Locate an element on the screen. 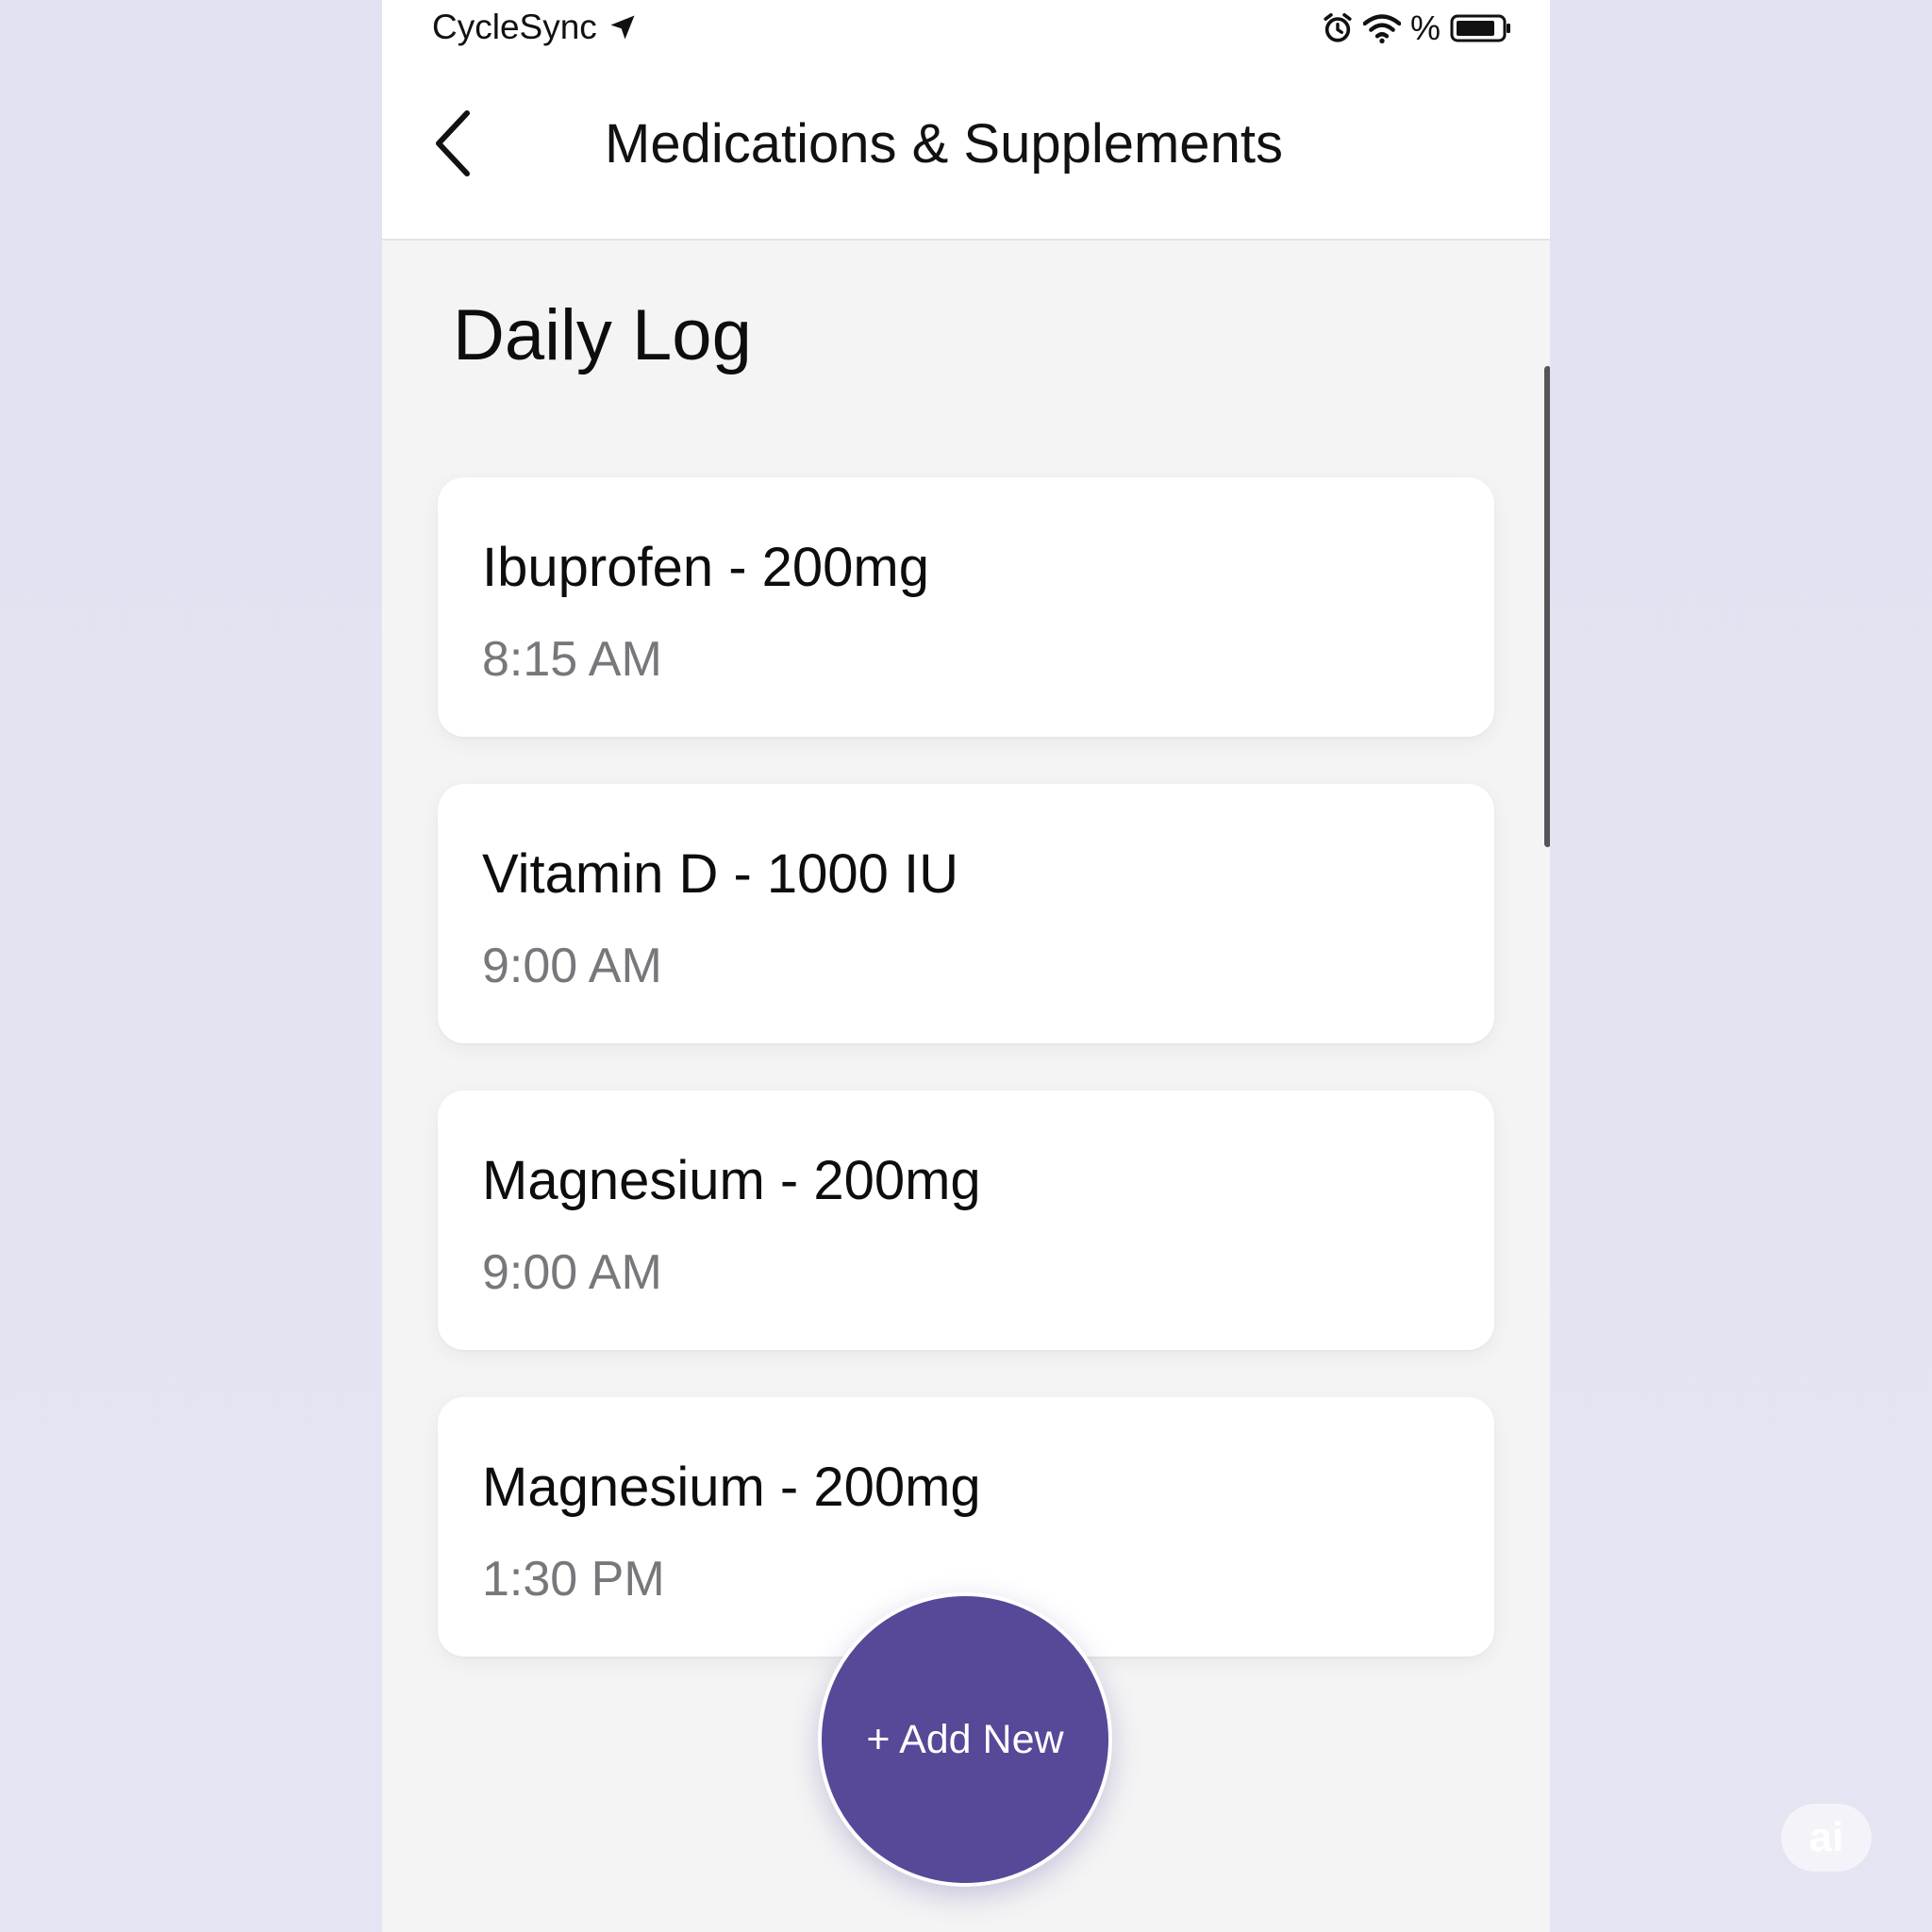  medication-entry-card: Vitamin D - 1000 IU 9:00 AM is located at coordinates (966, 914).